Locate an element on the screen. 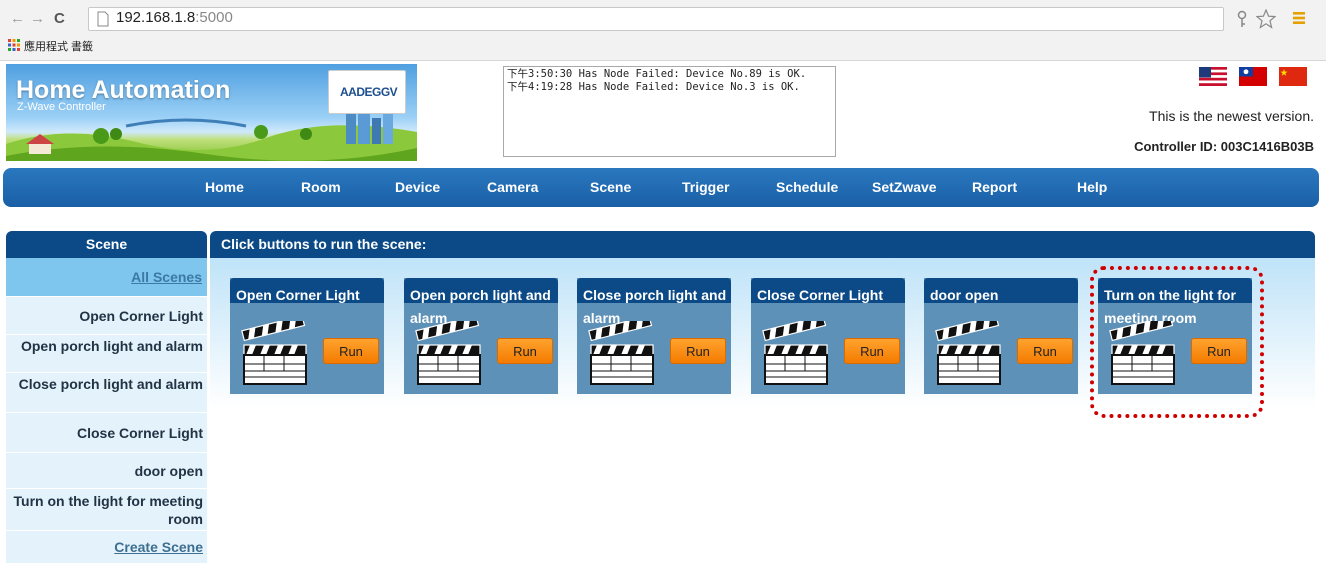  sidebar-item-meeting-room: Turn on the light for meeting room is located at coordinates (106, 509).